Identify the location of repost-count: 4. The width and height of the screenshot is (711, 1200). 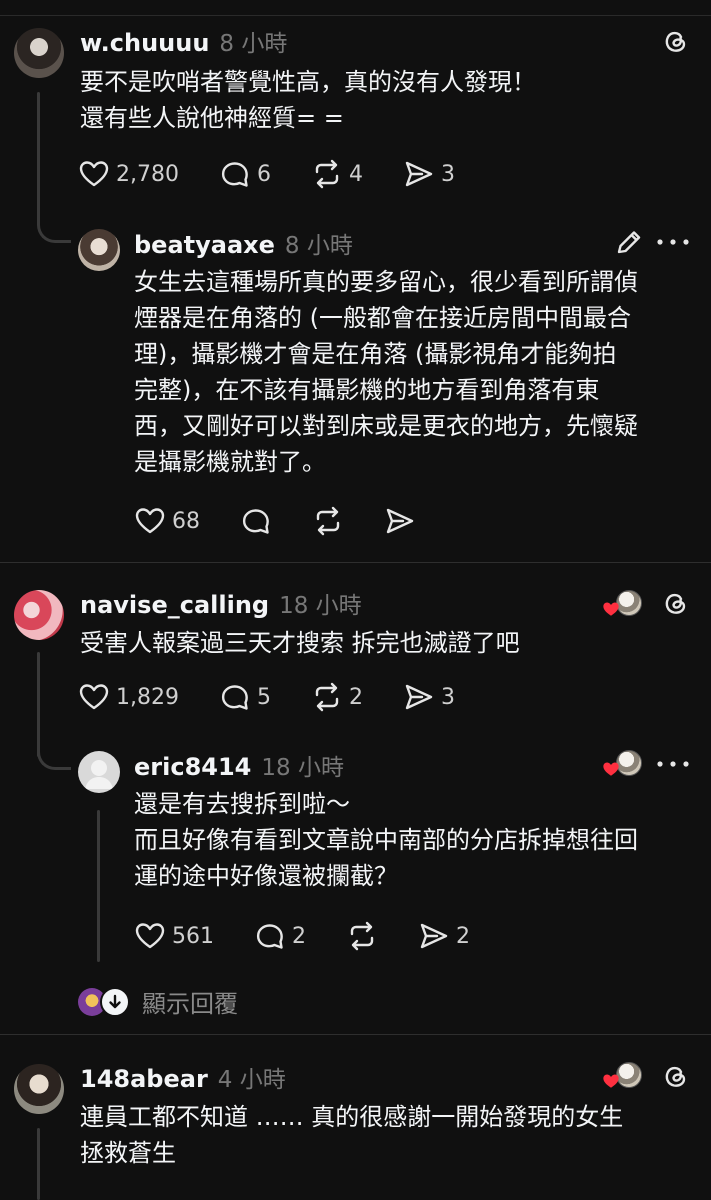
(355, 174).